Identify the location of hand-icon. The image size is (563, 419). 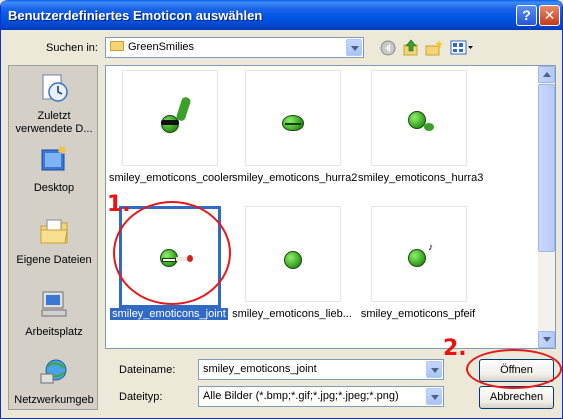
(429, 127).